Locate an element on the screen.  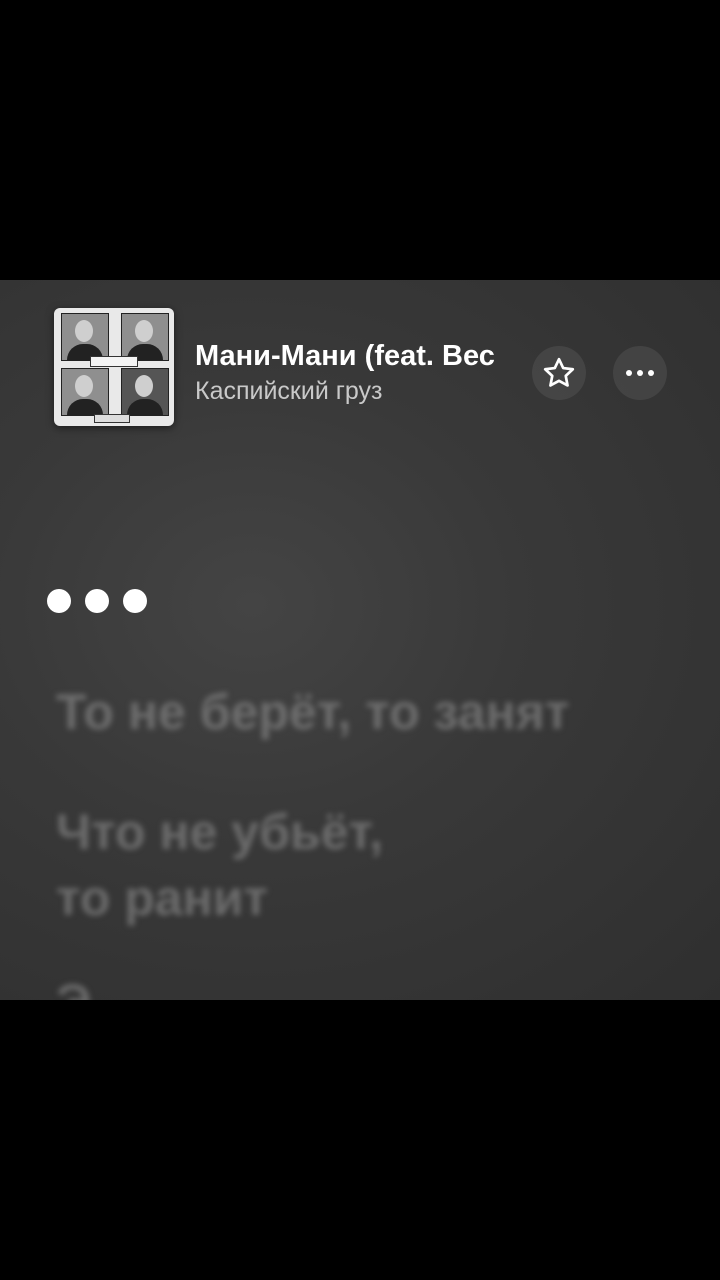
lyric-line: Что не убьёт, is located at coordinates (219, 832).